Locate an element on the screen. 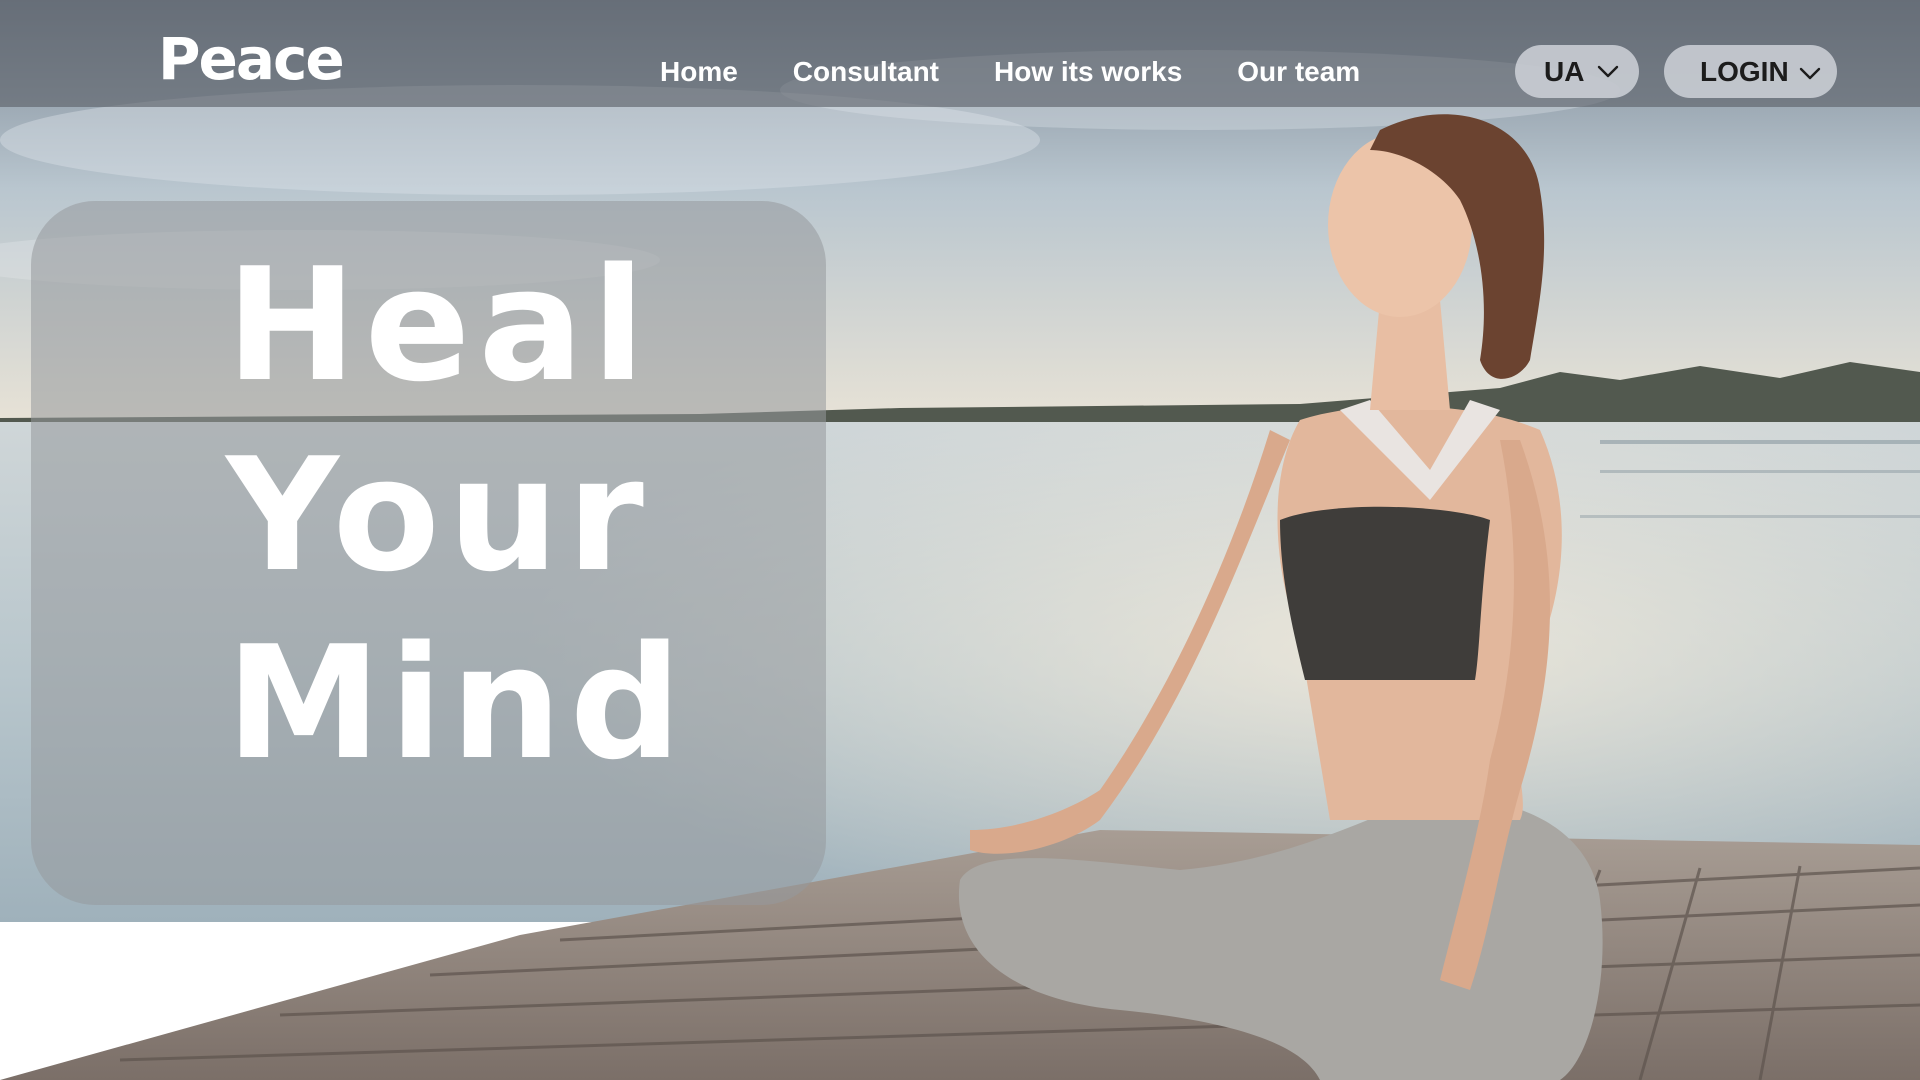 The height and width of the screenshot is (1080, 1920). peace-logo: Peace is located at coordinates (251, 59).